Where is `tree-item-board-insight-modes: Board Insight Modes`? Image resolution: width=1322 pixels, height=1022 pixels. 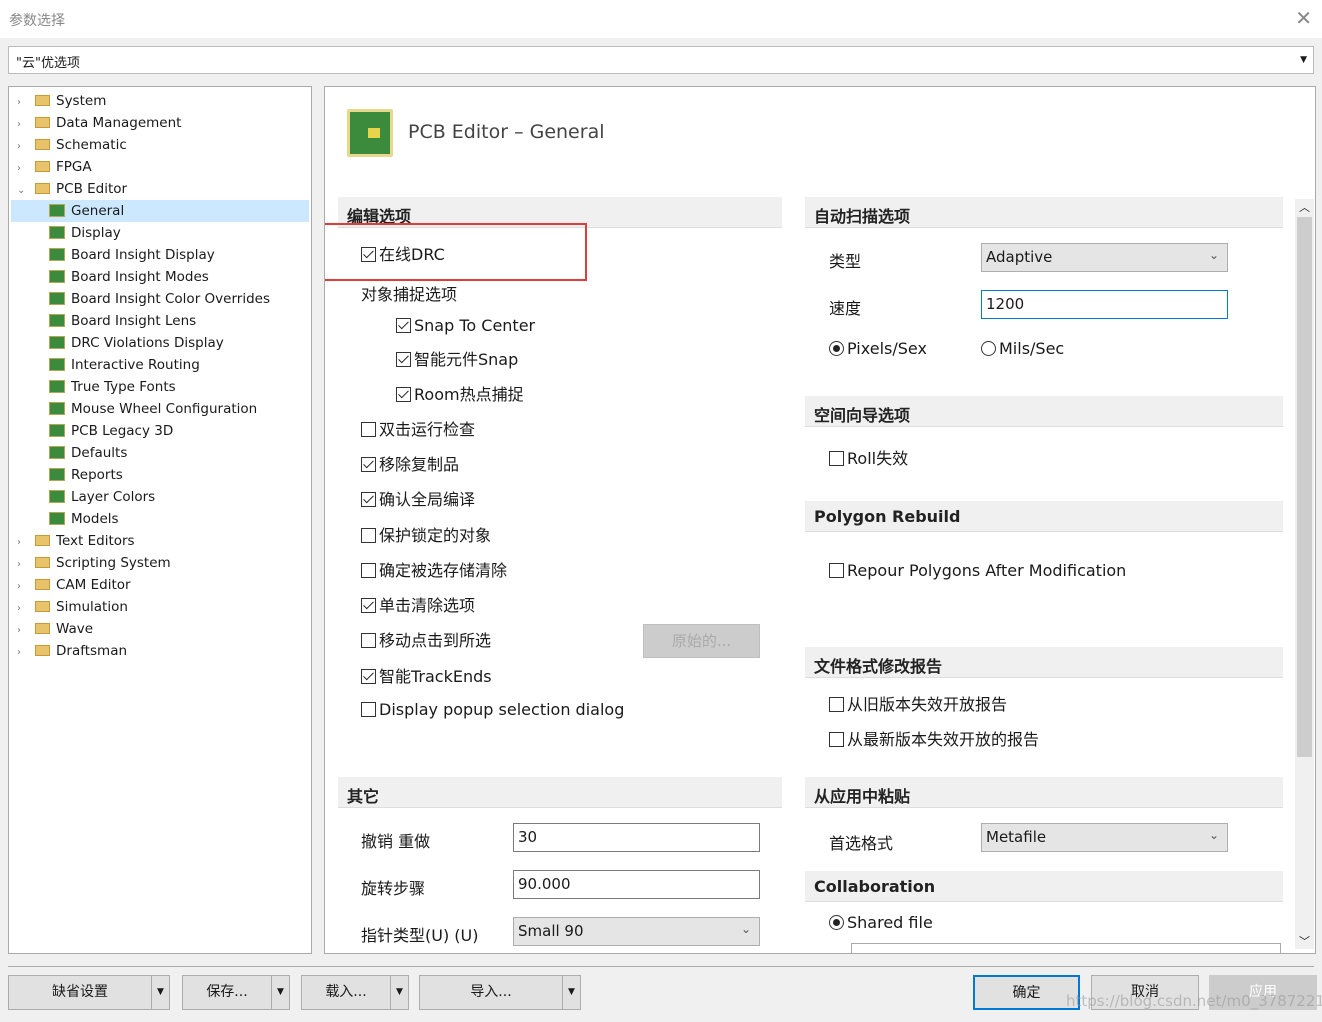 tree-item-board-insight-modes: Board Insight Modes is located at coordinates (160, 277).